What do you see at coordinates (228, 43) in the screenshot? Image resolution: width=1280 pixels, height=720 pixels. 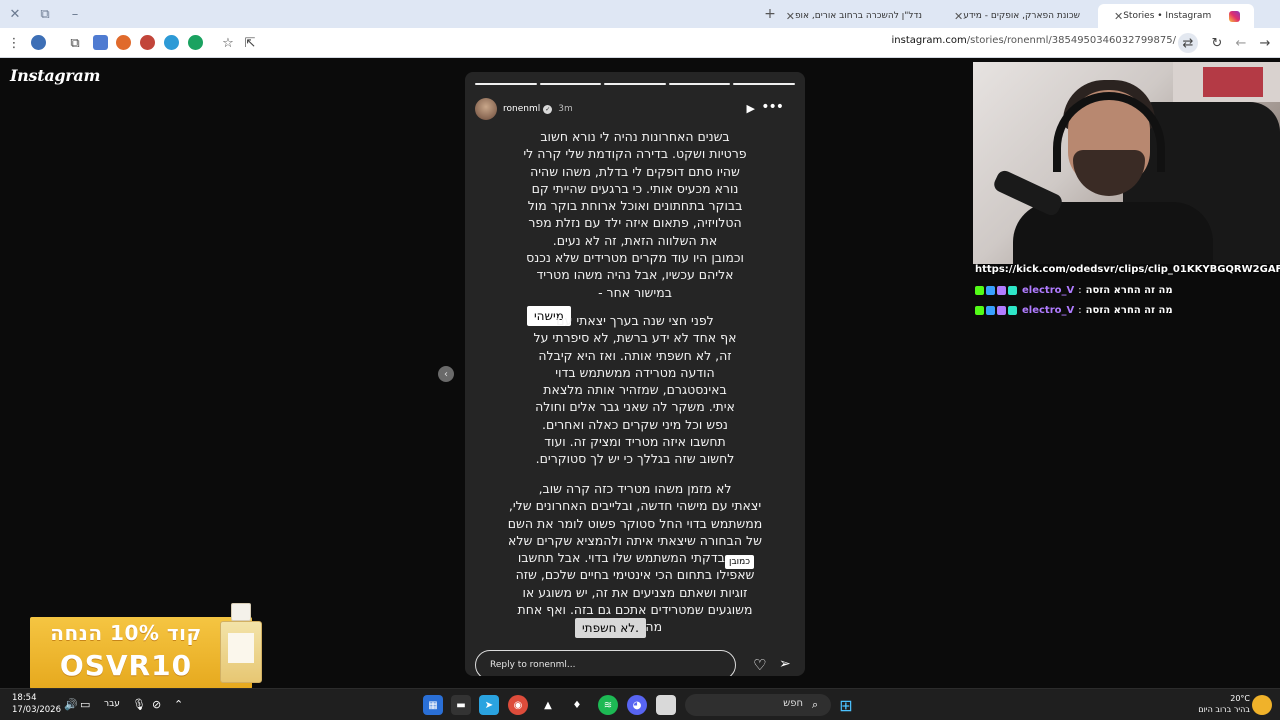 I see `bookmark-star-icon: ☆` at bounding box center [228, 43].